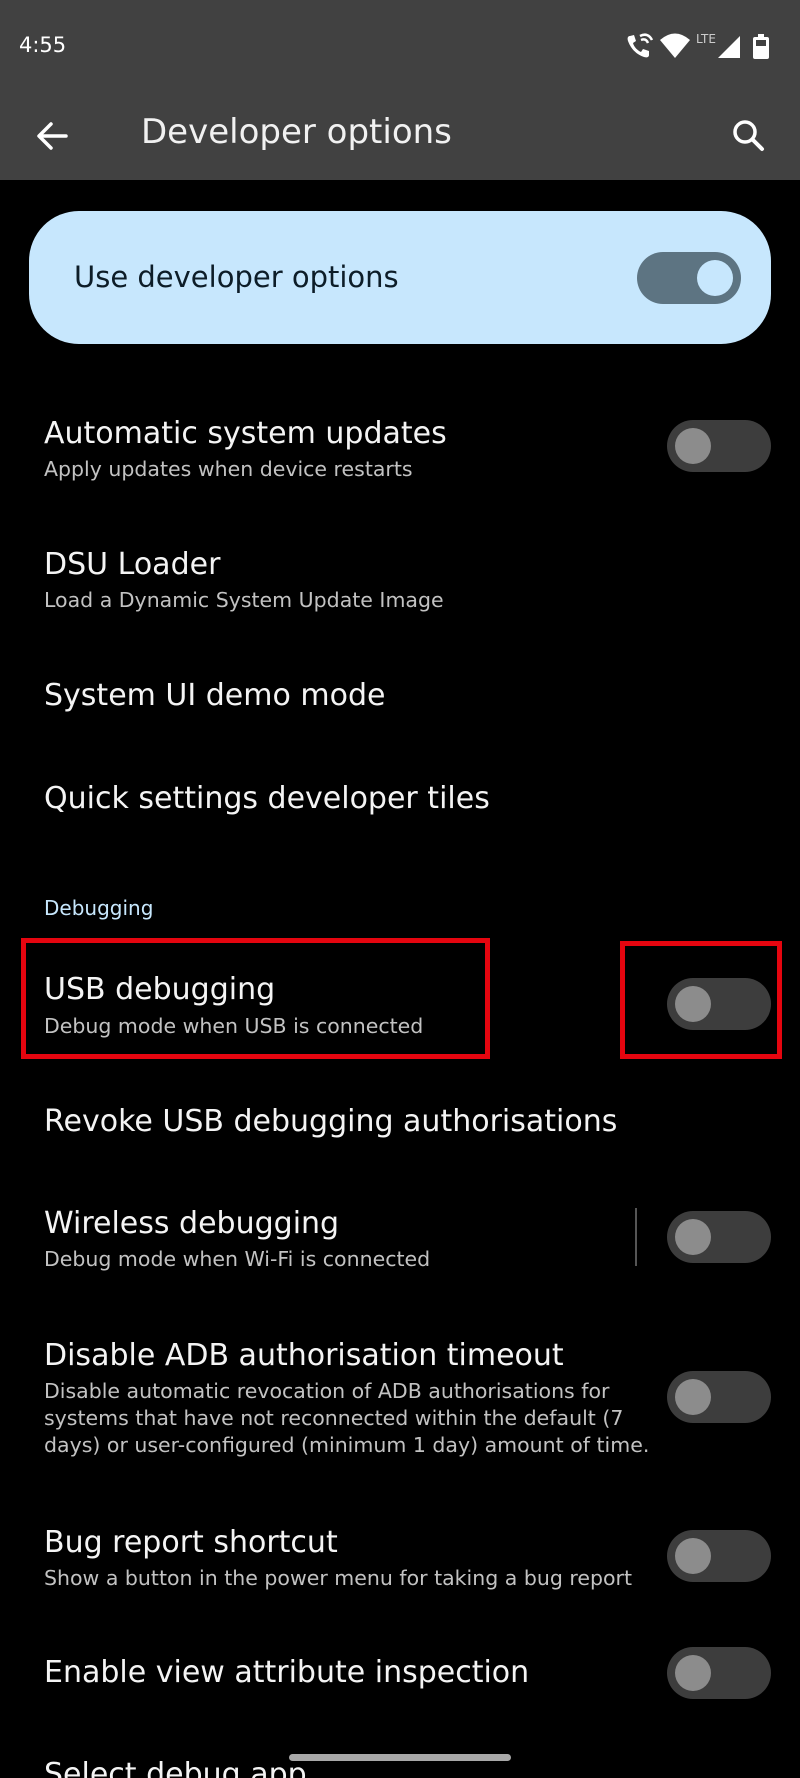 The image size is (800, 1778). What do you see at coordinates (636, 1237) in the screenshot?
I see `row-divider` at bounding box center [636, 1237].